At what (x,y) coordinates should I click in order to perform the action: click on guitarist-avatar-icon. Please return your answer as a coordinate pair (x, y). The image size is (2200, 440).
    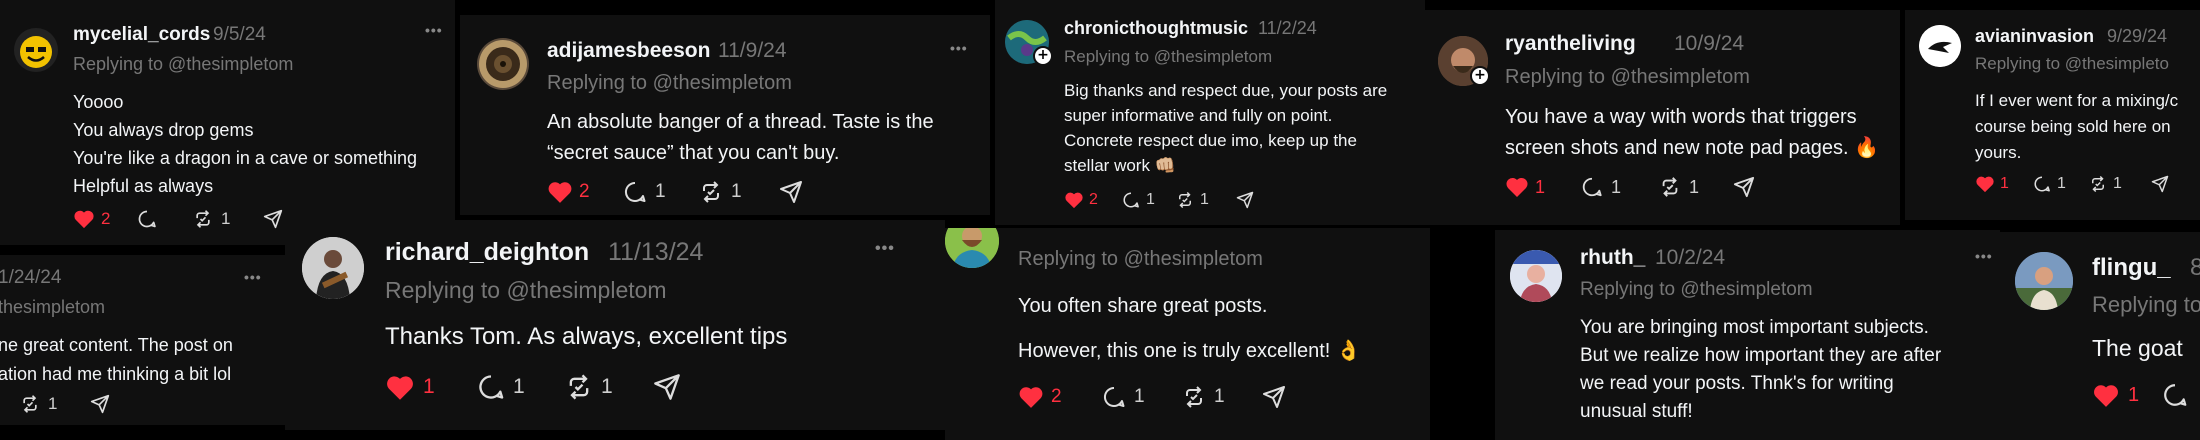
    Looking at the image, I should click on (333, 268).